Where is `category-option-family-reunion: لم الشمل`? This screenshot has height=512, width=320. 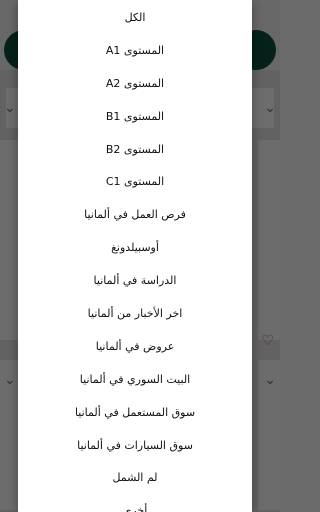 category-option-family-reunion: لم الشمل is located at coordinates (135, 477).